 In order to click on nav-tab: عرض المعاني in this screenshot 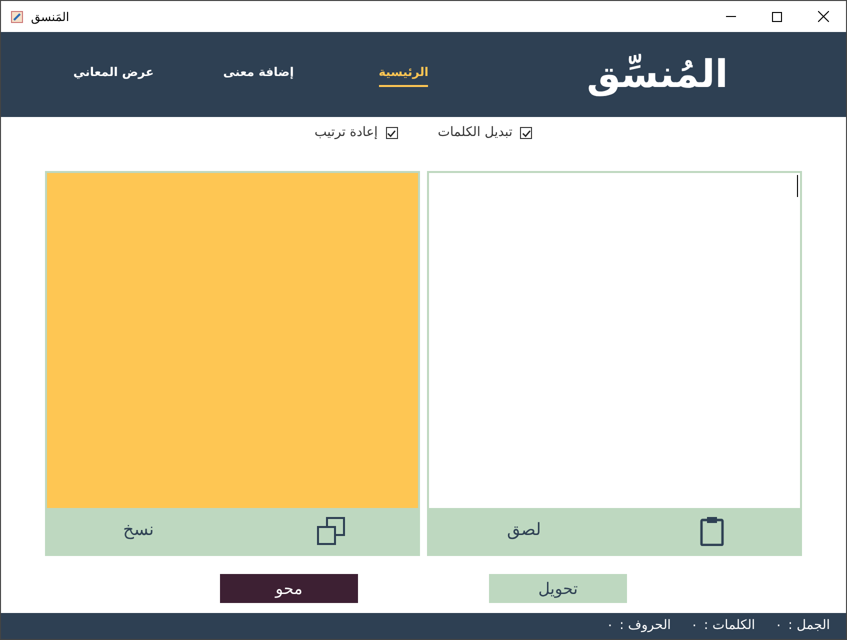, I will do `click(113, 74)`.